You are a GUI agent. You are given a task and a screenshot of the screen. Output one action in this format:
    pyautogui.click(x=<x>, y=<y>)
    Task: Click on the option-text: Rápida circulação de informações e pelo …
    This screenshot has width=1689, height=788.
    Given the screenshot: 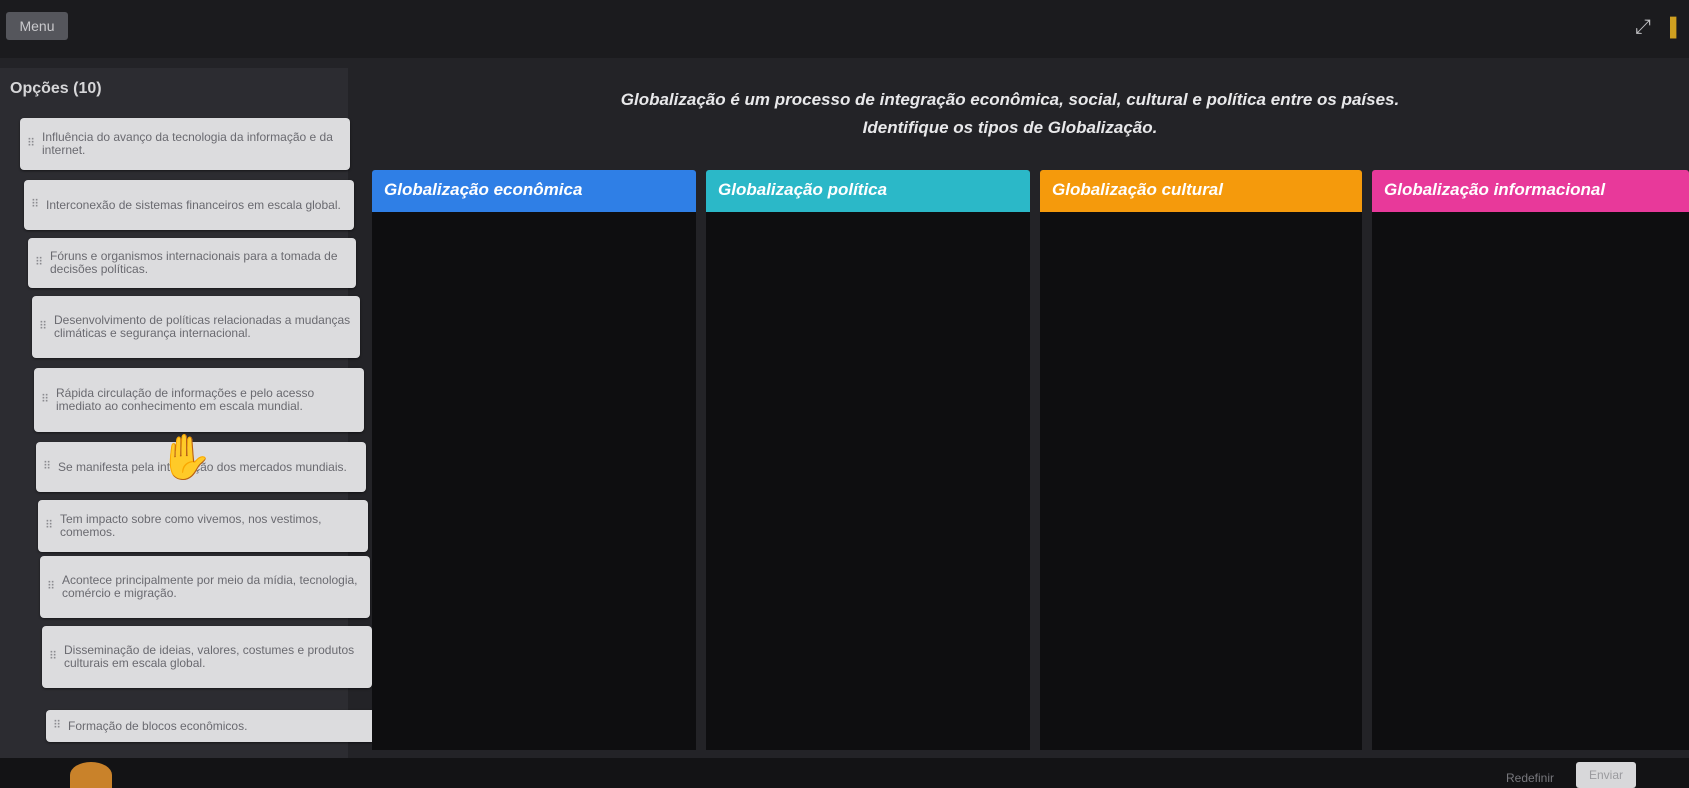 What is the action you would take?
    pyautogui.click(x=185, y=399)
    